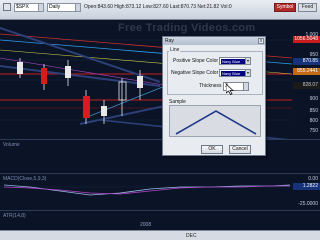 This screenshot has height=240, width=320. Describe the element at coordinates (160, 231) in the screenshot. I see `date-axis: DEC 2008` at that location.